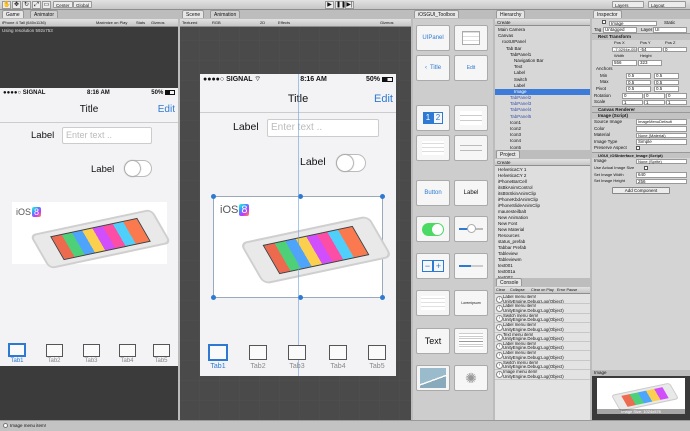  What do you see at coordinates (638, 82) in the screenshot?
I see `max-x-field: 0.5` at bounding box center [638, 82].